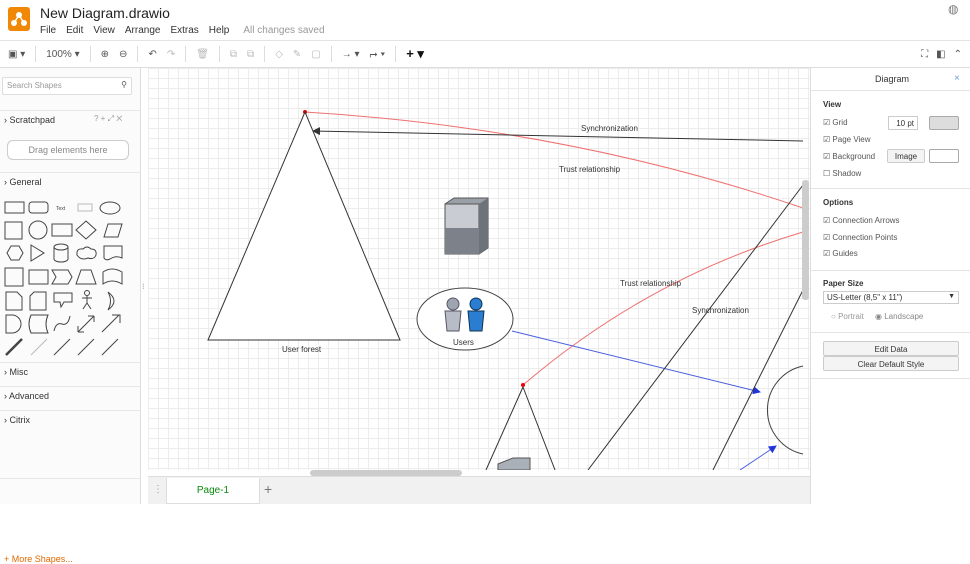 The height and width of the screenshot is (564, 970). Describe the element at coordinates (904, 316) in the screenshot. I see `landscape-label: Landscape` at that location.